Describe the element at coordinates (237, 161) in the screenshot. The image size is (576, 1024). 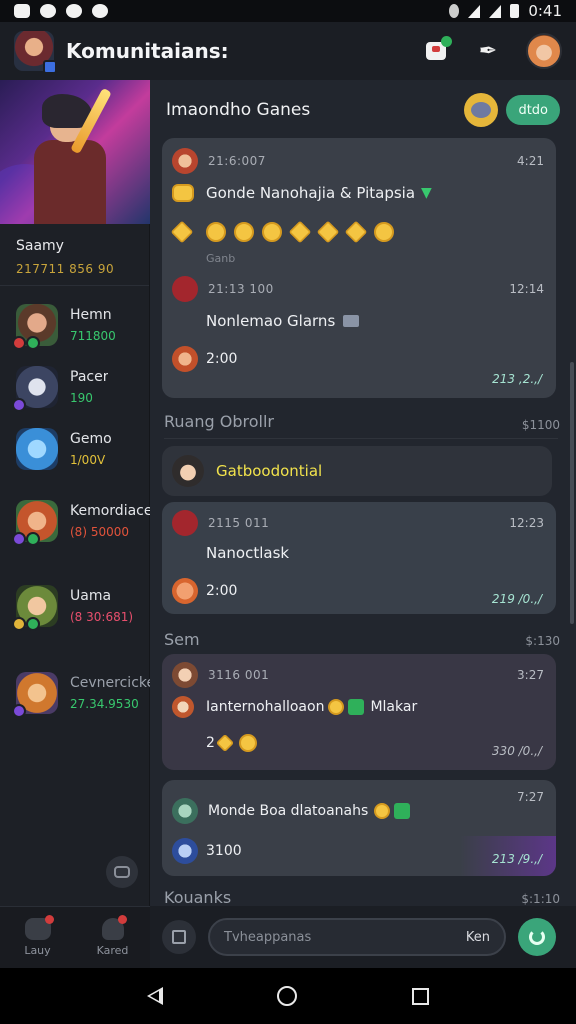
I see `message-time: 21:6:007` at that location.